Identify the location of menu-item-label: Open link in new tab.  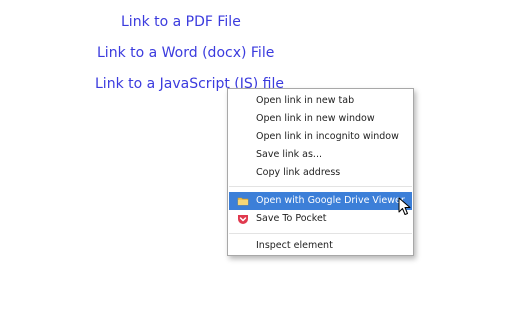
(305, 100).